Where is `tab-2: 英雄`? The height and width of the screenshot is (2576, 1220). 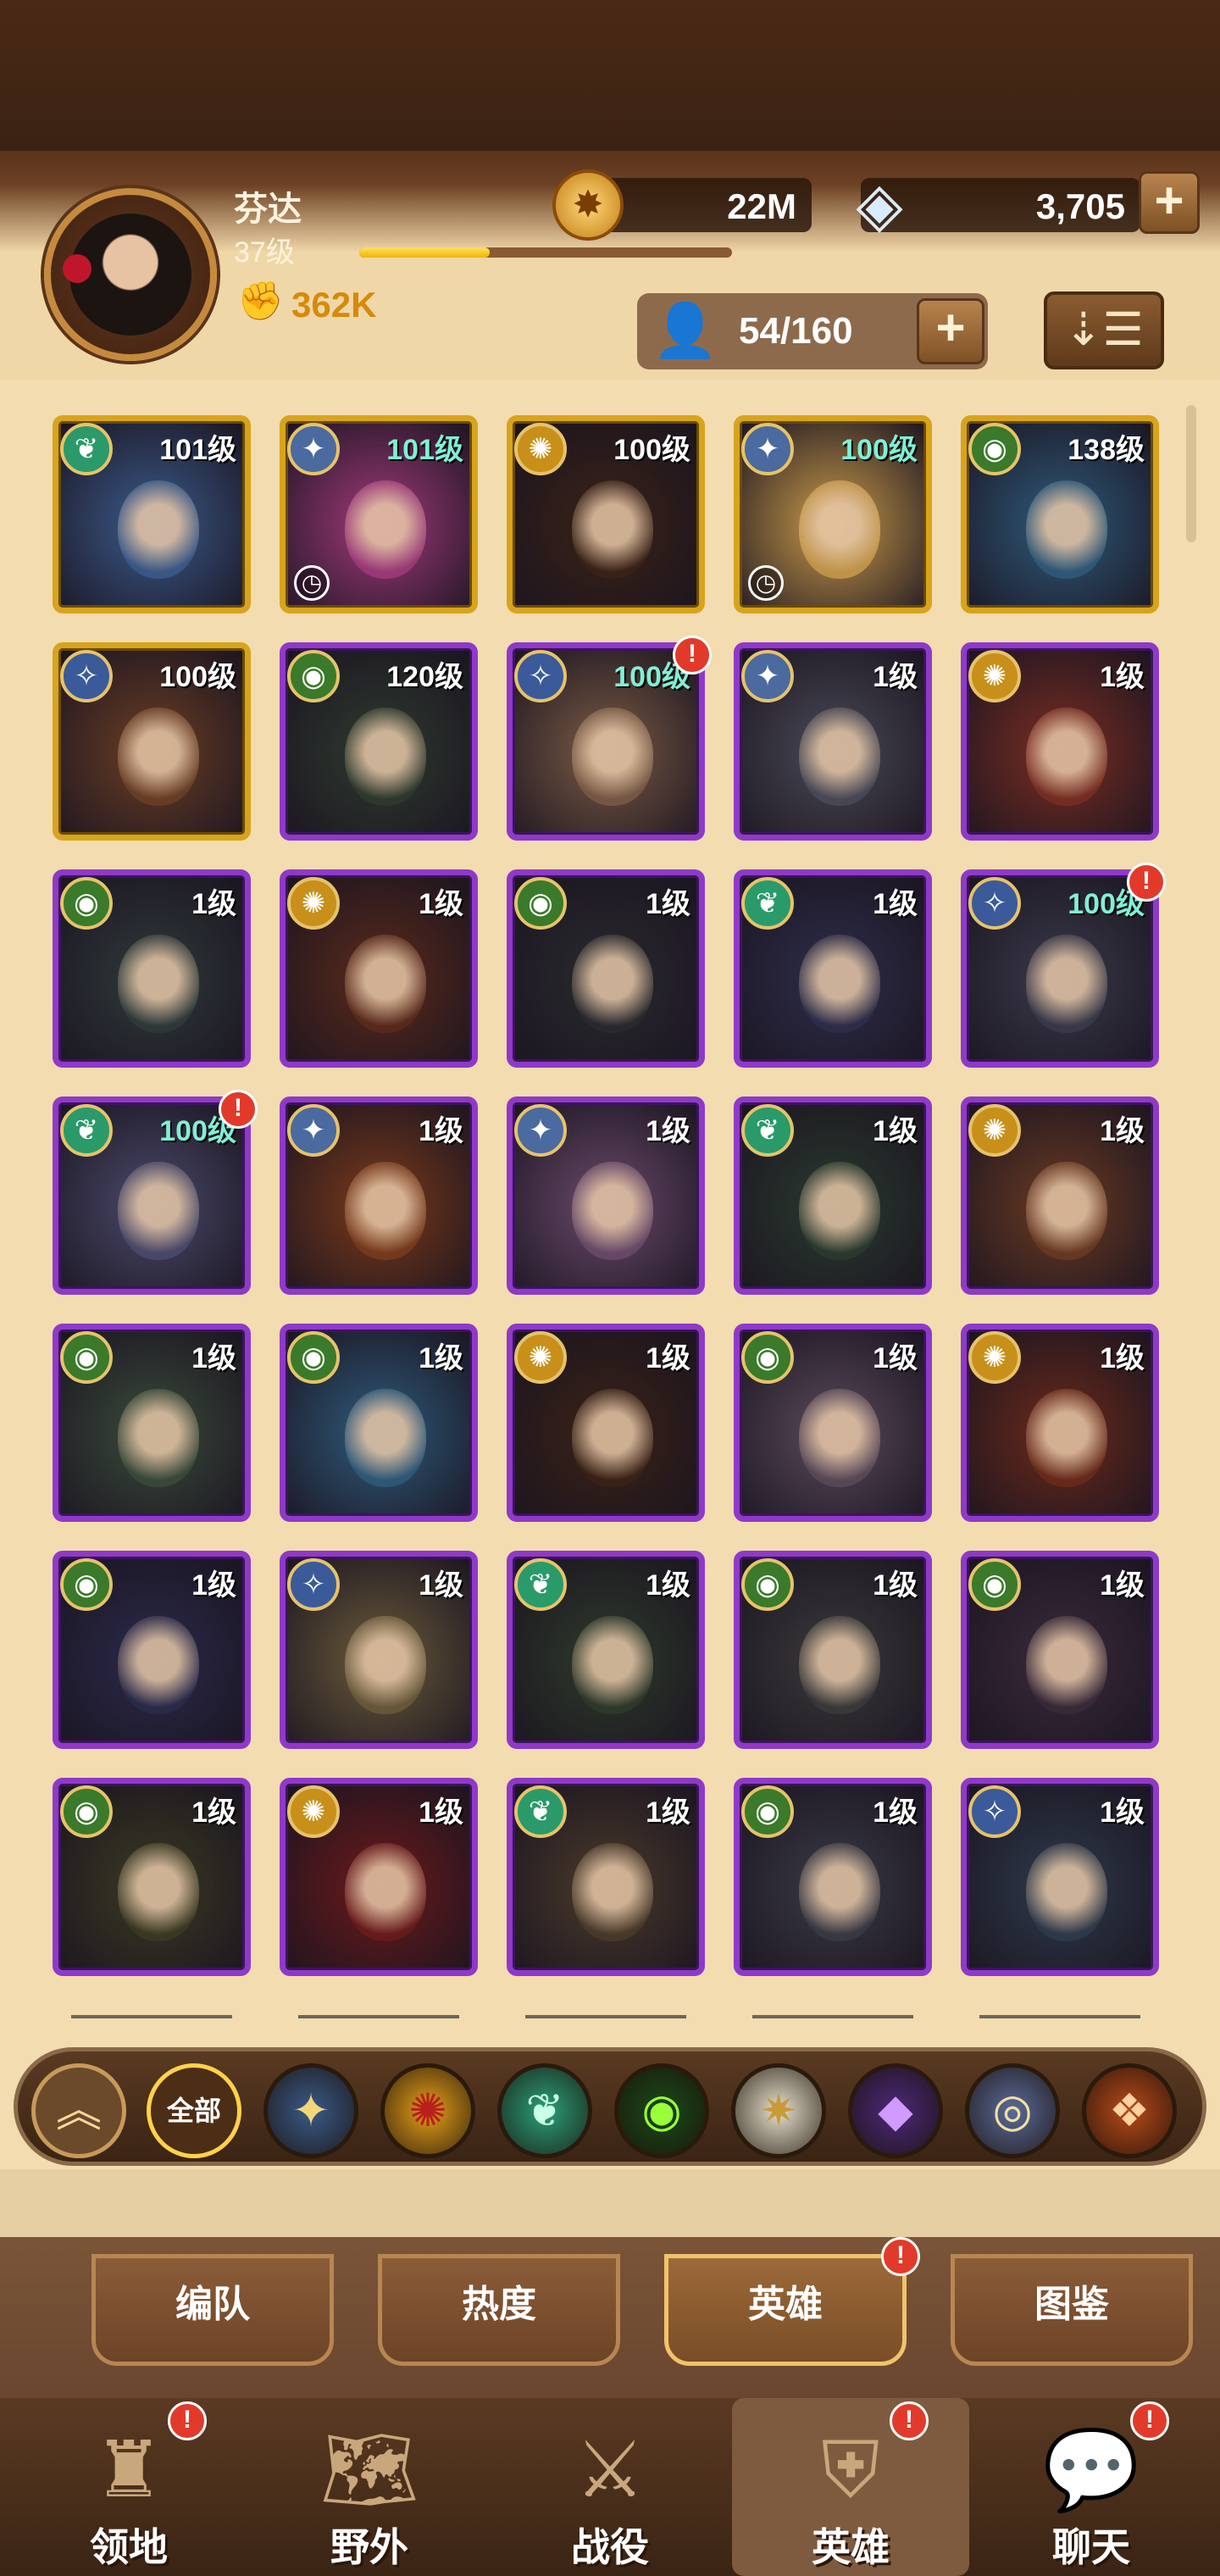
tab-2: 英雄 is located at coordinates (785, 2310).